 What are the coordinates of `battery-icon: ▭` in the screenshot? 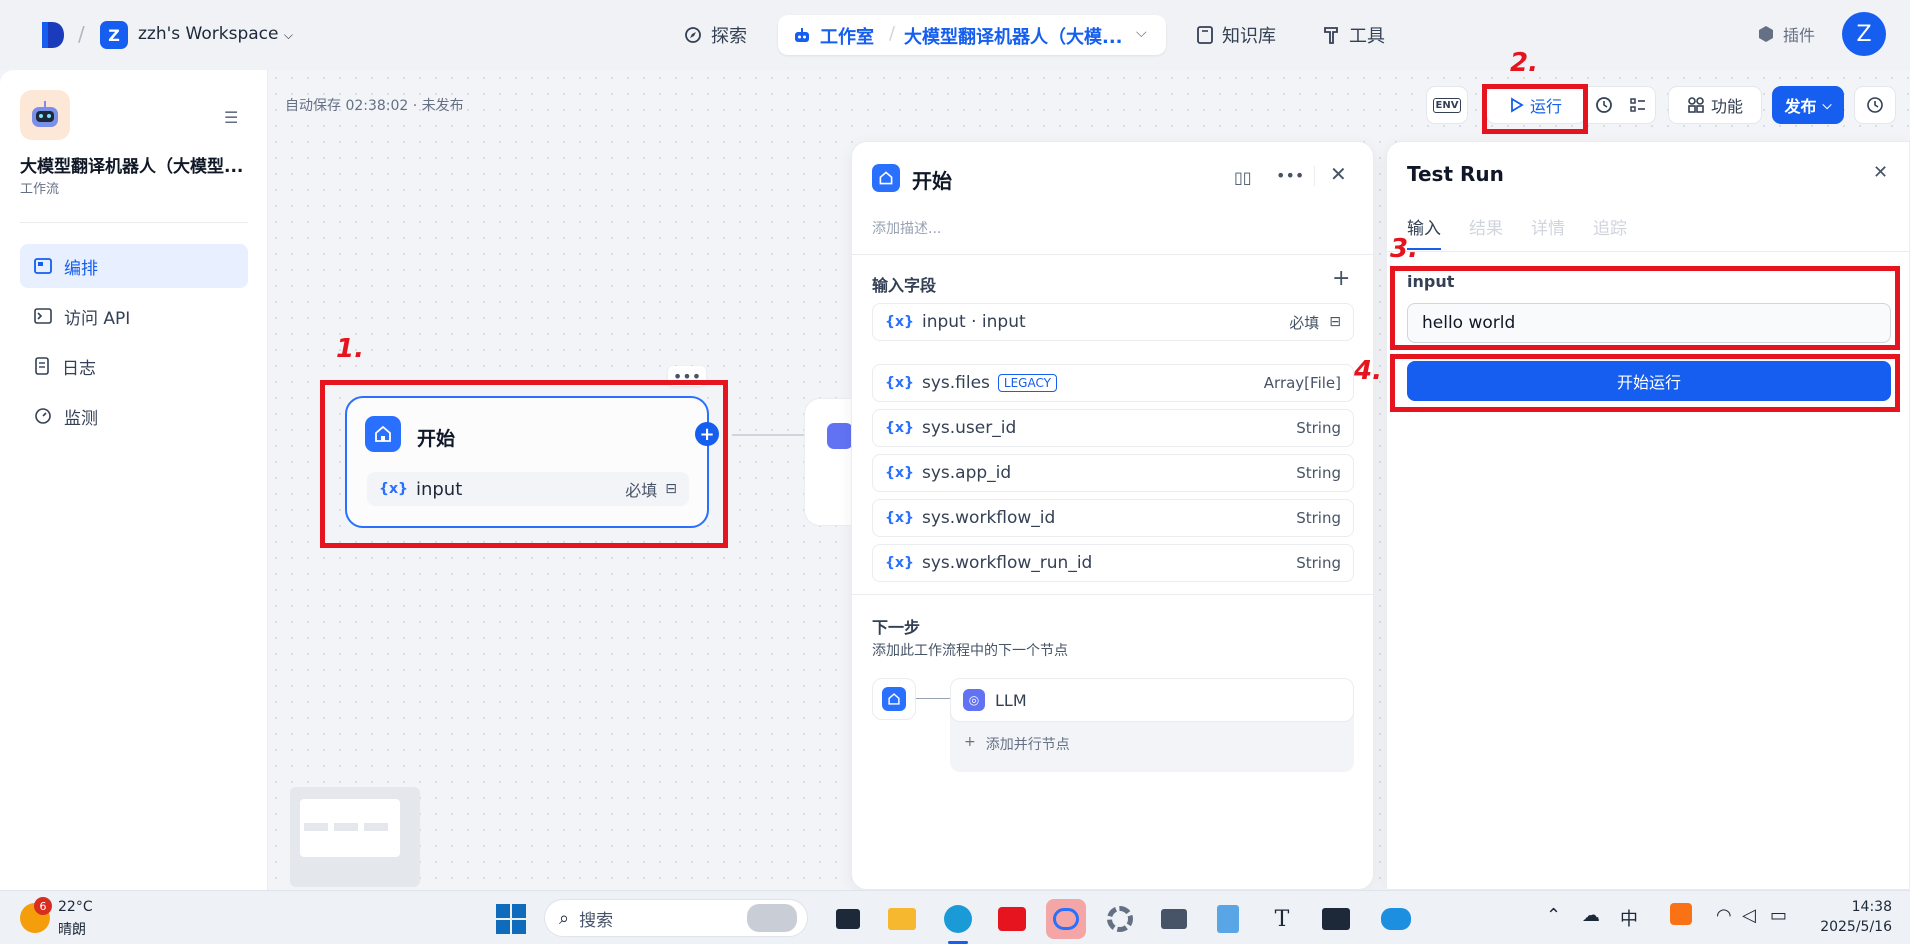 It's located at (1778, 915).